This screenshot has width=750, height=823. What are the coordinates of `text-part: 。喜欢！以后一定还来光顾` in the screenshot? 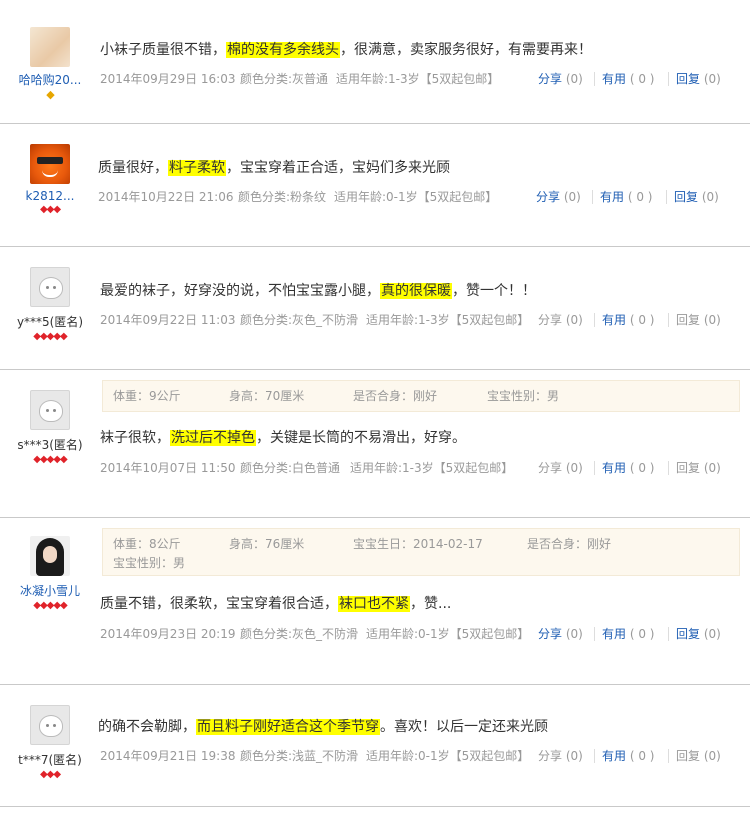 It's located at (464, 727).